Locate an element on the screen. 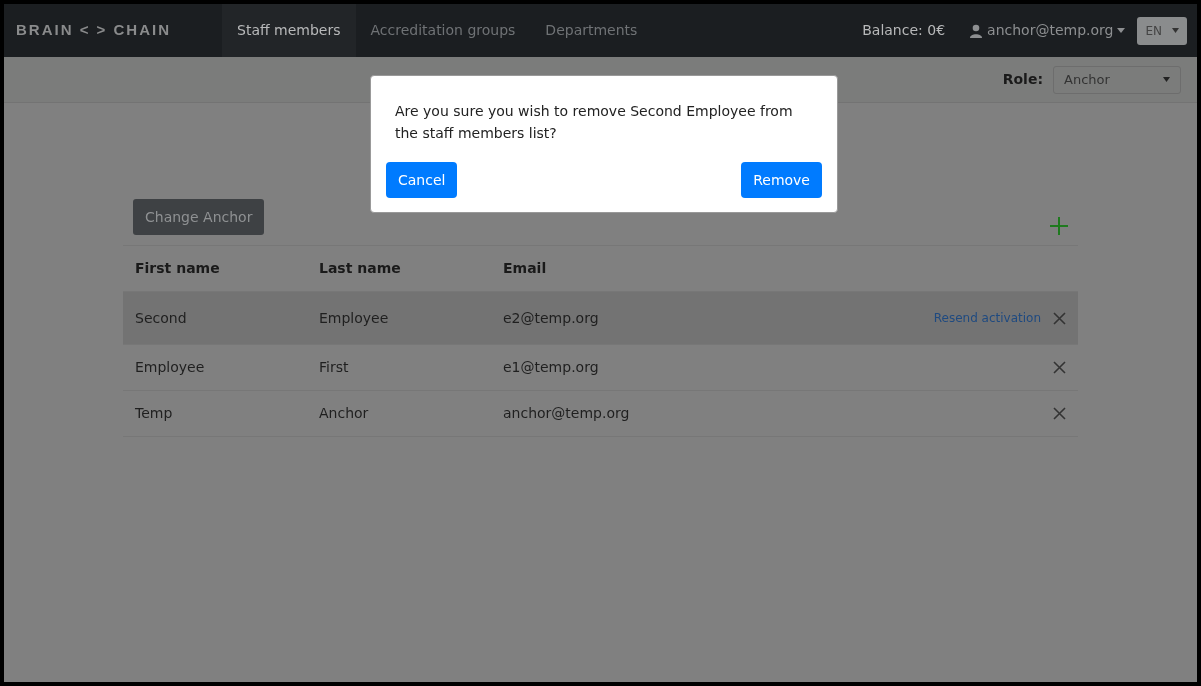  balance-text: Balance: 0€ is located at coordinates (904, 30).